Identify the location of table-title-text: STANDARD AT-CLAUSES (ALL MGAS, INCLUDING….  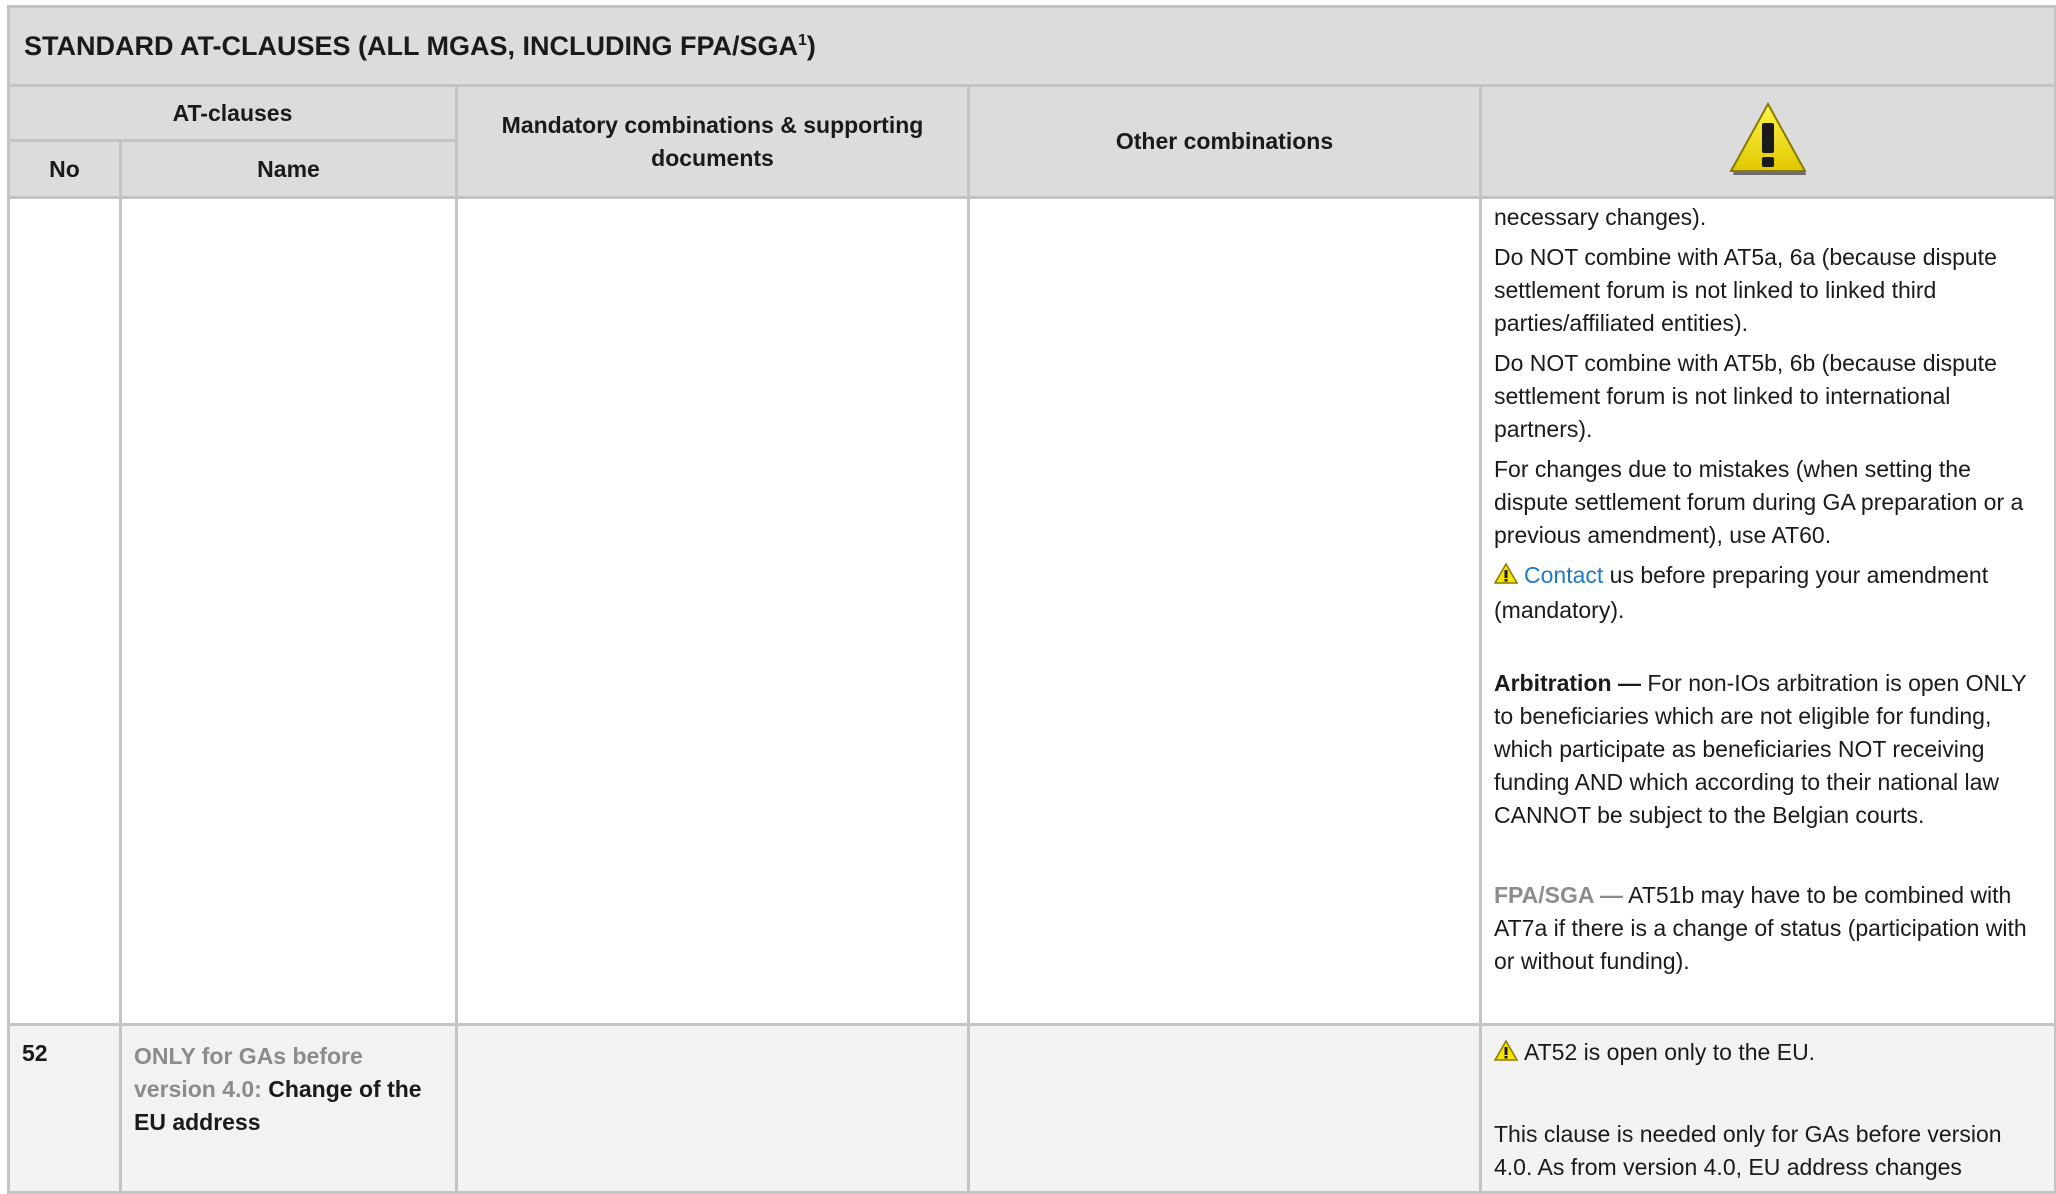
(411, 45).